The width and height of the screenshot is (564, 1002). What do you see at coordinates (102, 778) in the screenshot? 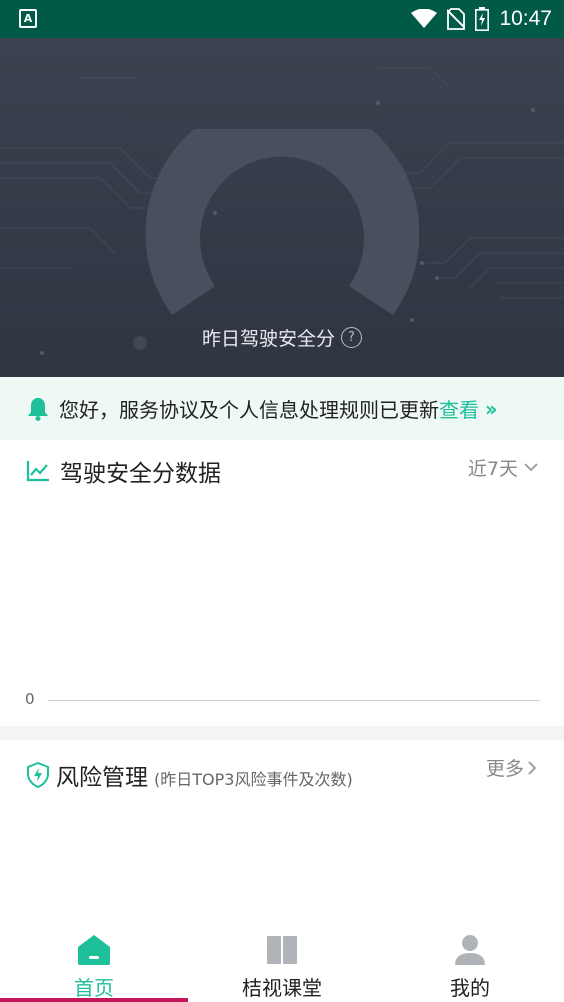
I see `risk-card-title: 风险管理` at bounding box center [102, 778].